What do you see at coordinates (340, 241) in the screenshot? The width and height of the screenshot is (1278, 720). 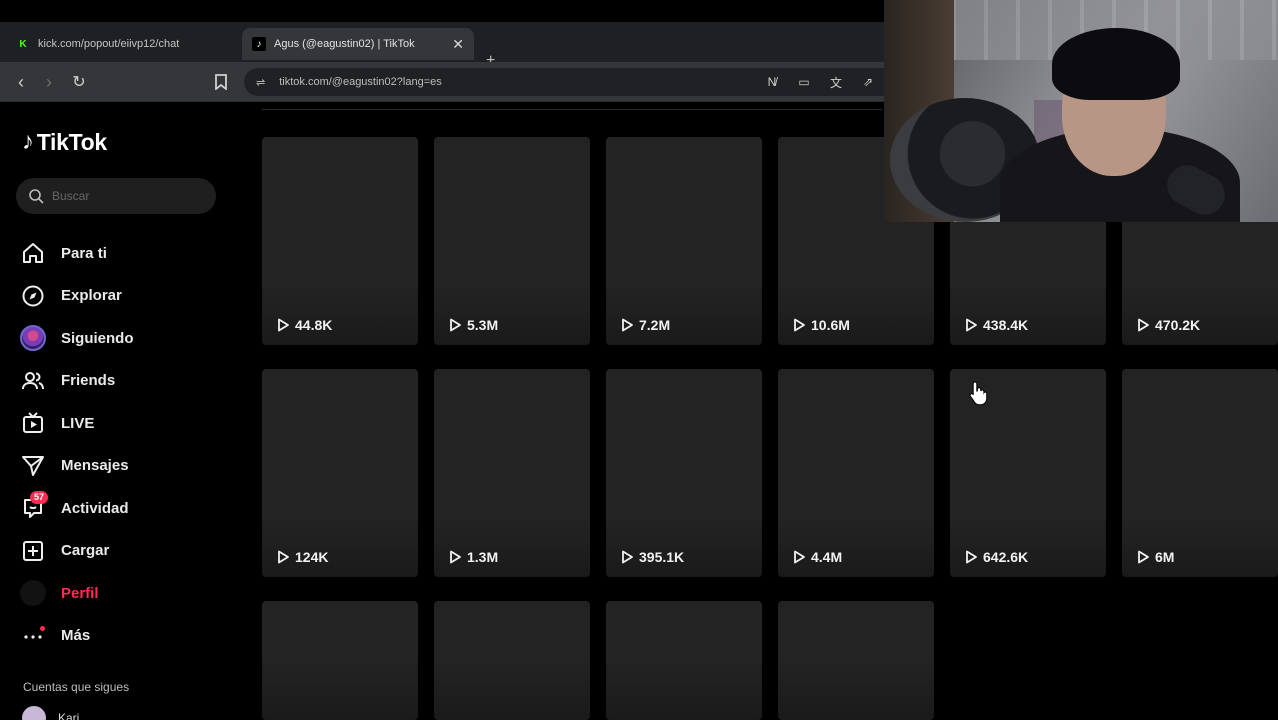 I see `video-card: 44.8K` at bounding box center [340, 241].